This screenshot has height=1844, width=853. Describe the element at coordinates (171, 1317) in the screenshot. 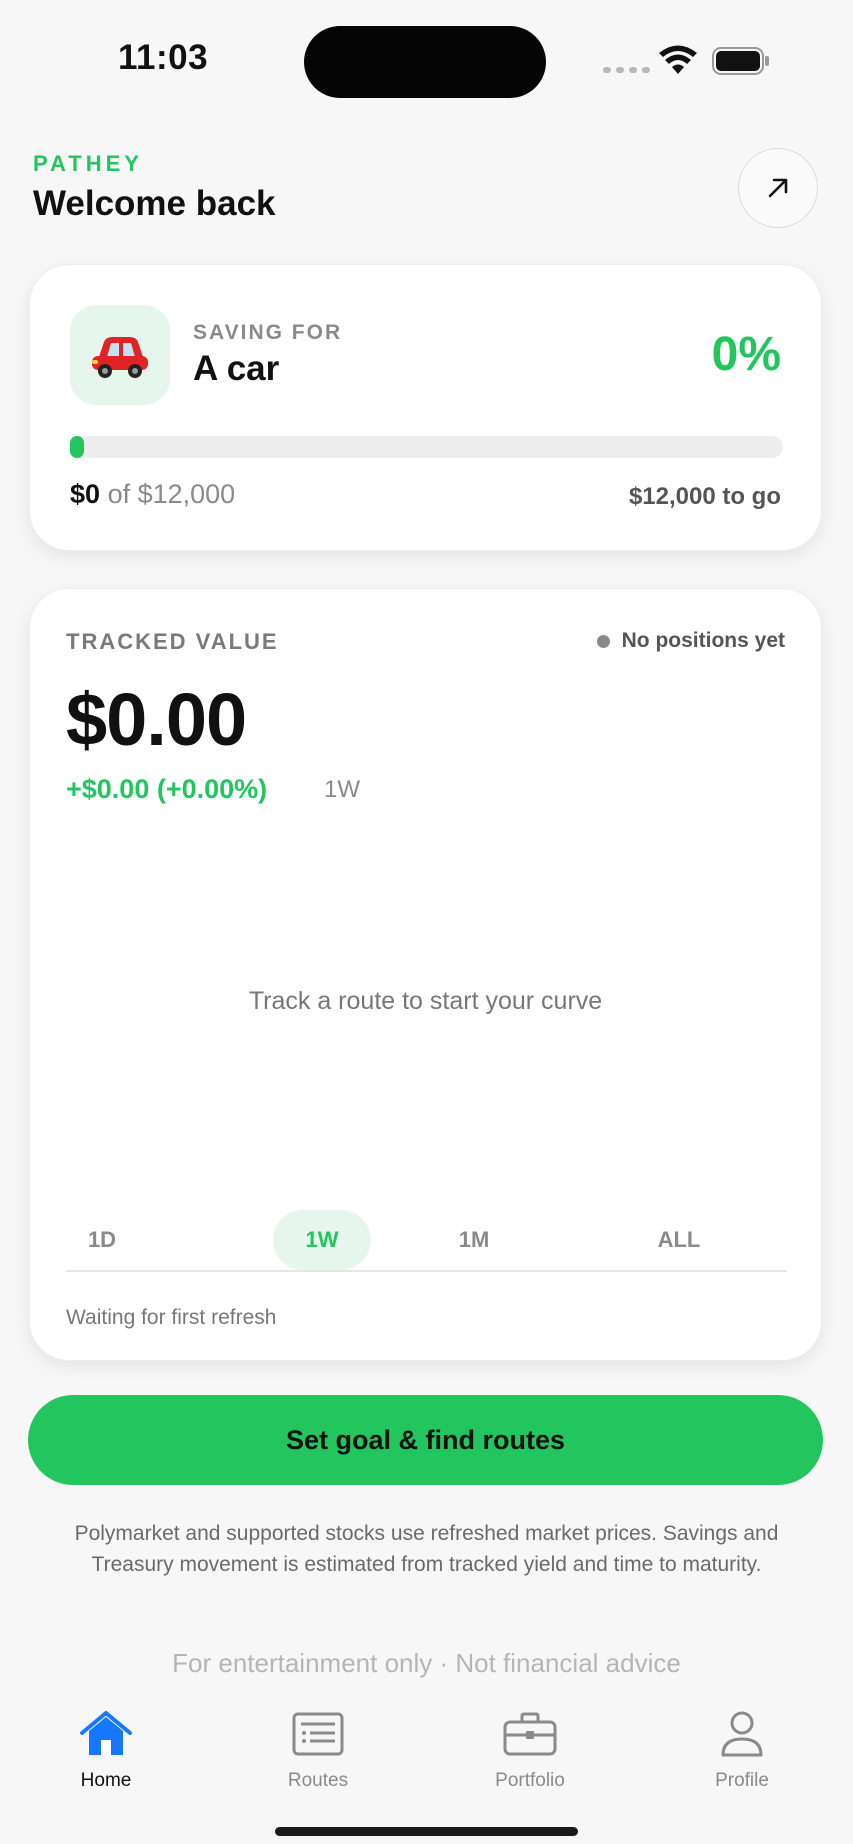

I see `refresh-status: Waiting for first refresh` at that location.